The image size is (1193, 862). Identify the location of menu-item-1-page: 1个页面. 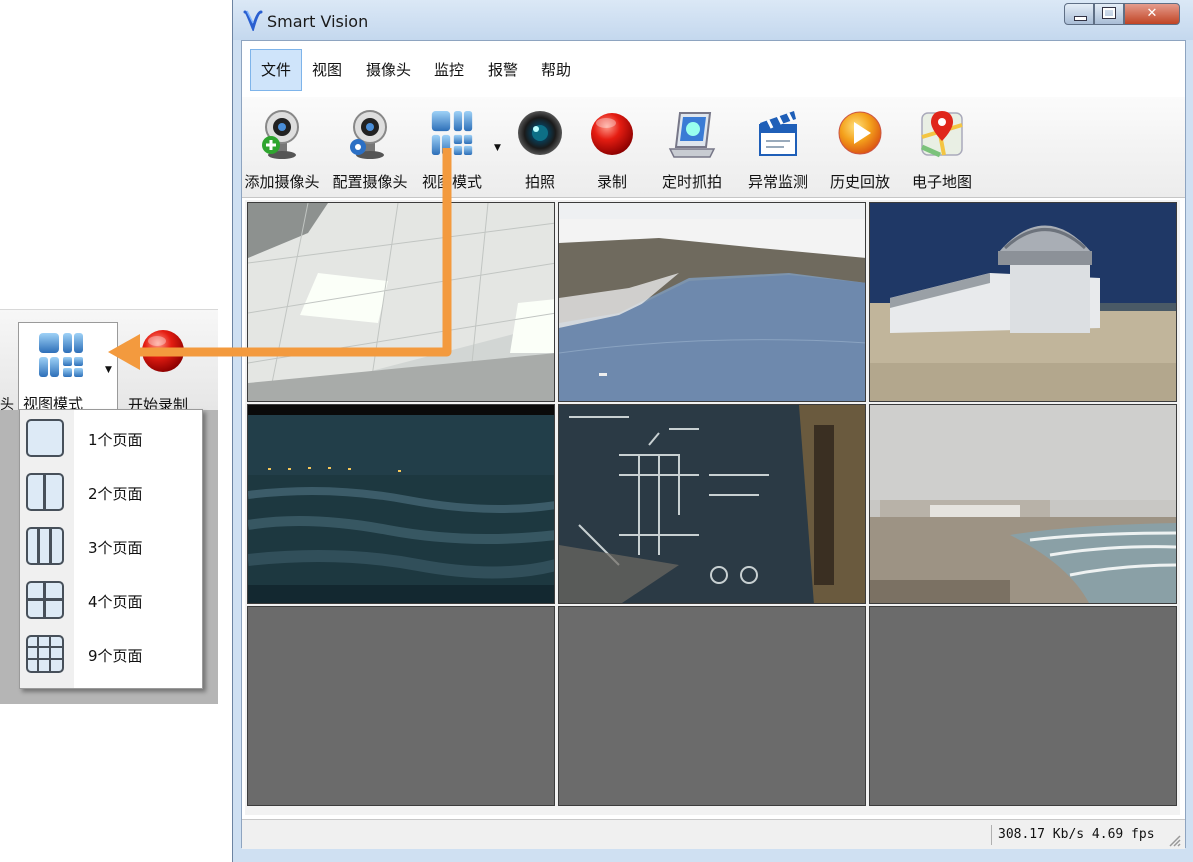
(111, 439).